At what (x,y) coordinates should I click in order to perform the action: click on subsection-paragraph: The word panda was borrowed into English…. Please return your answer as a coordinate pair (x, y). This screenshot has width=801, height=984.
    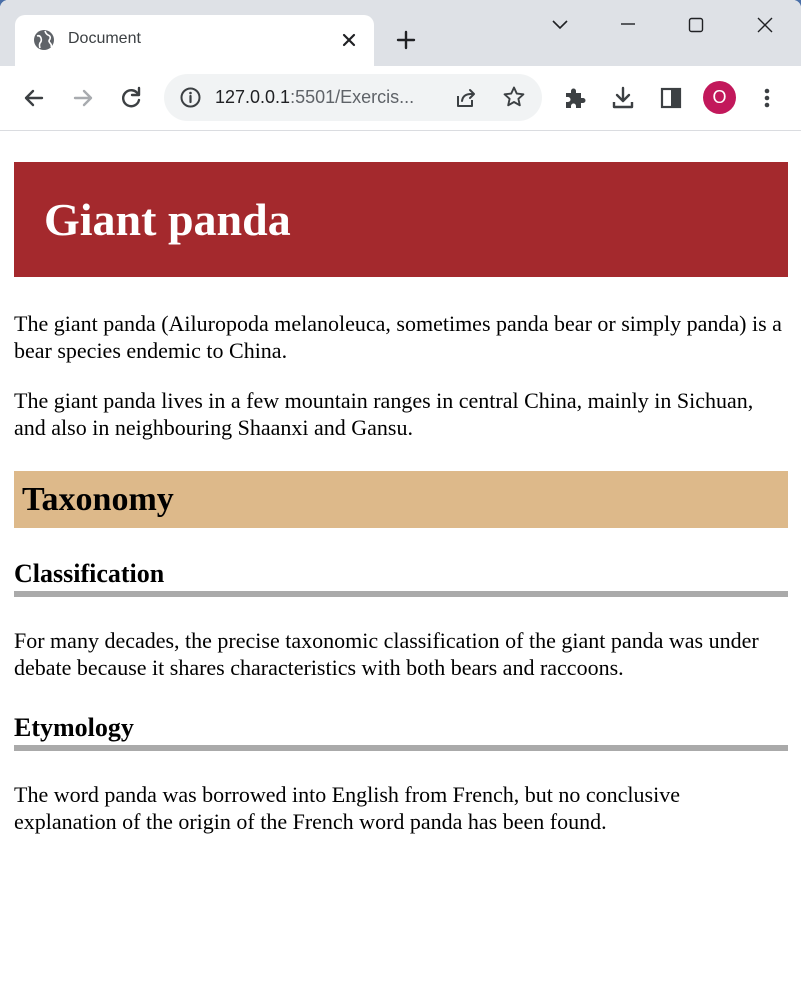
    Looking at the image, I should click on (347, 808).